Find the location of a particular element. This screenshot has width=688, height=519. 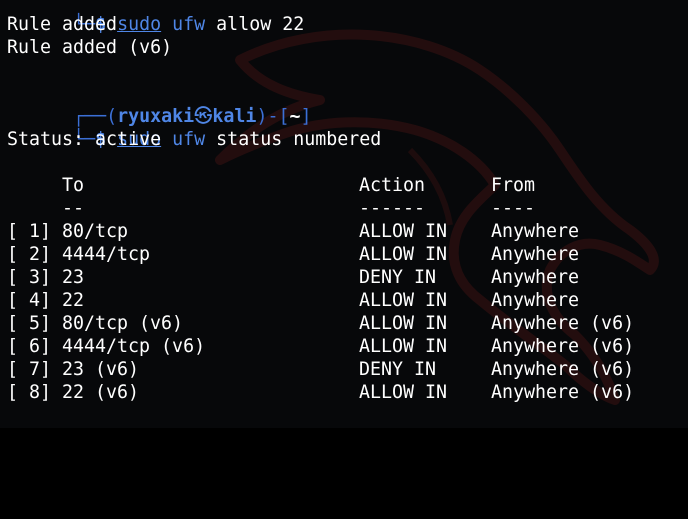

table-row: [ 7] 23 (v6) DENY IN Anywhere (v6) is located at coordinates (347, 369).